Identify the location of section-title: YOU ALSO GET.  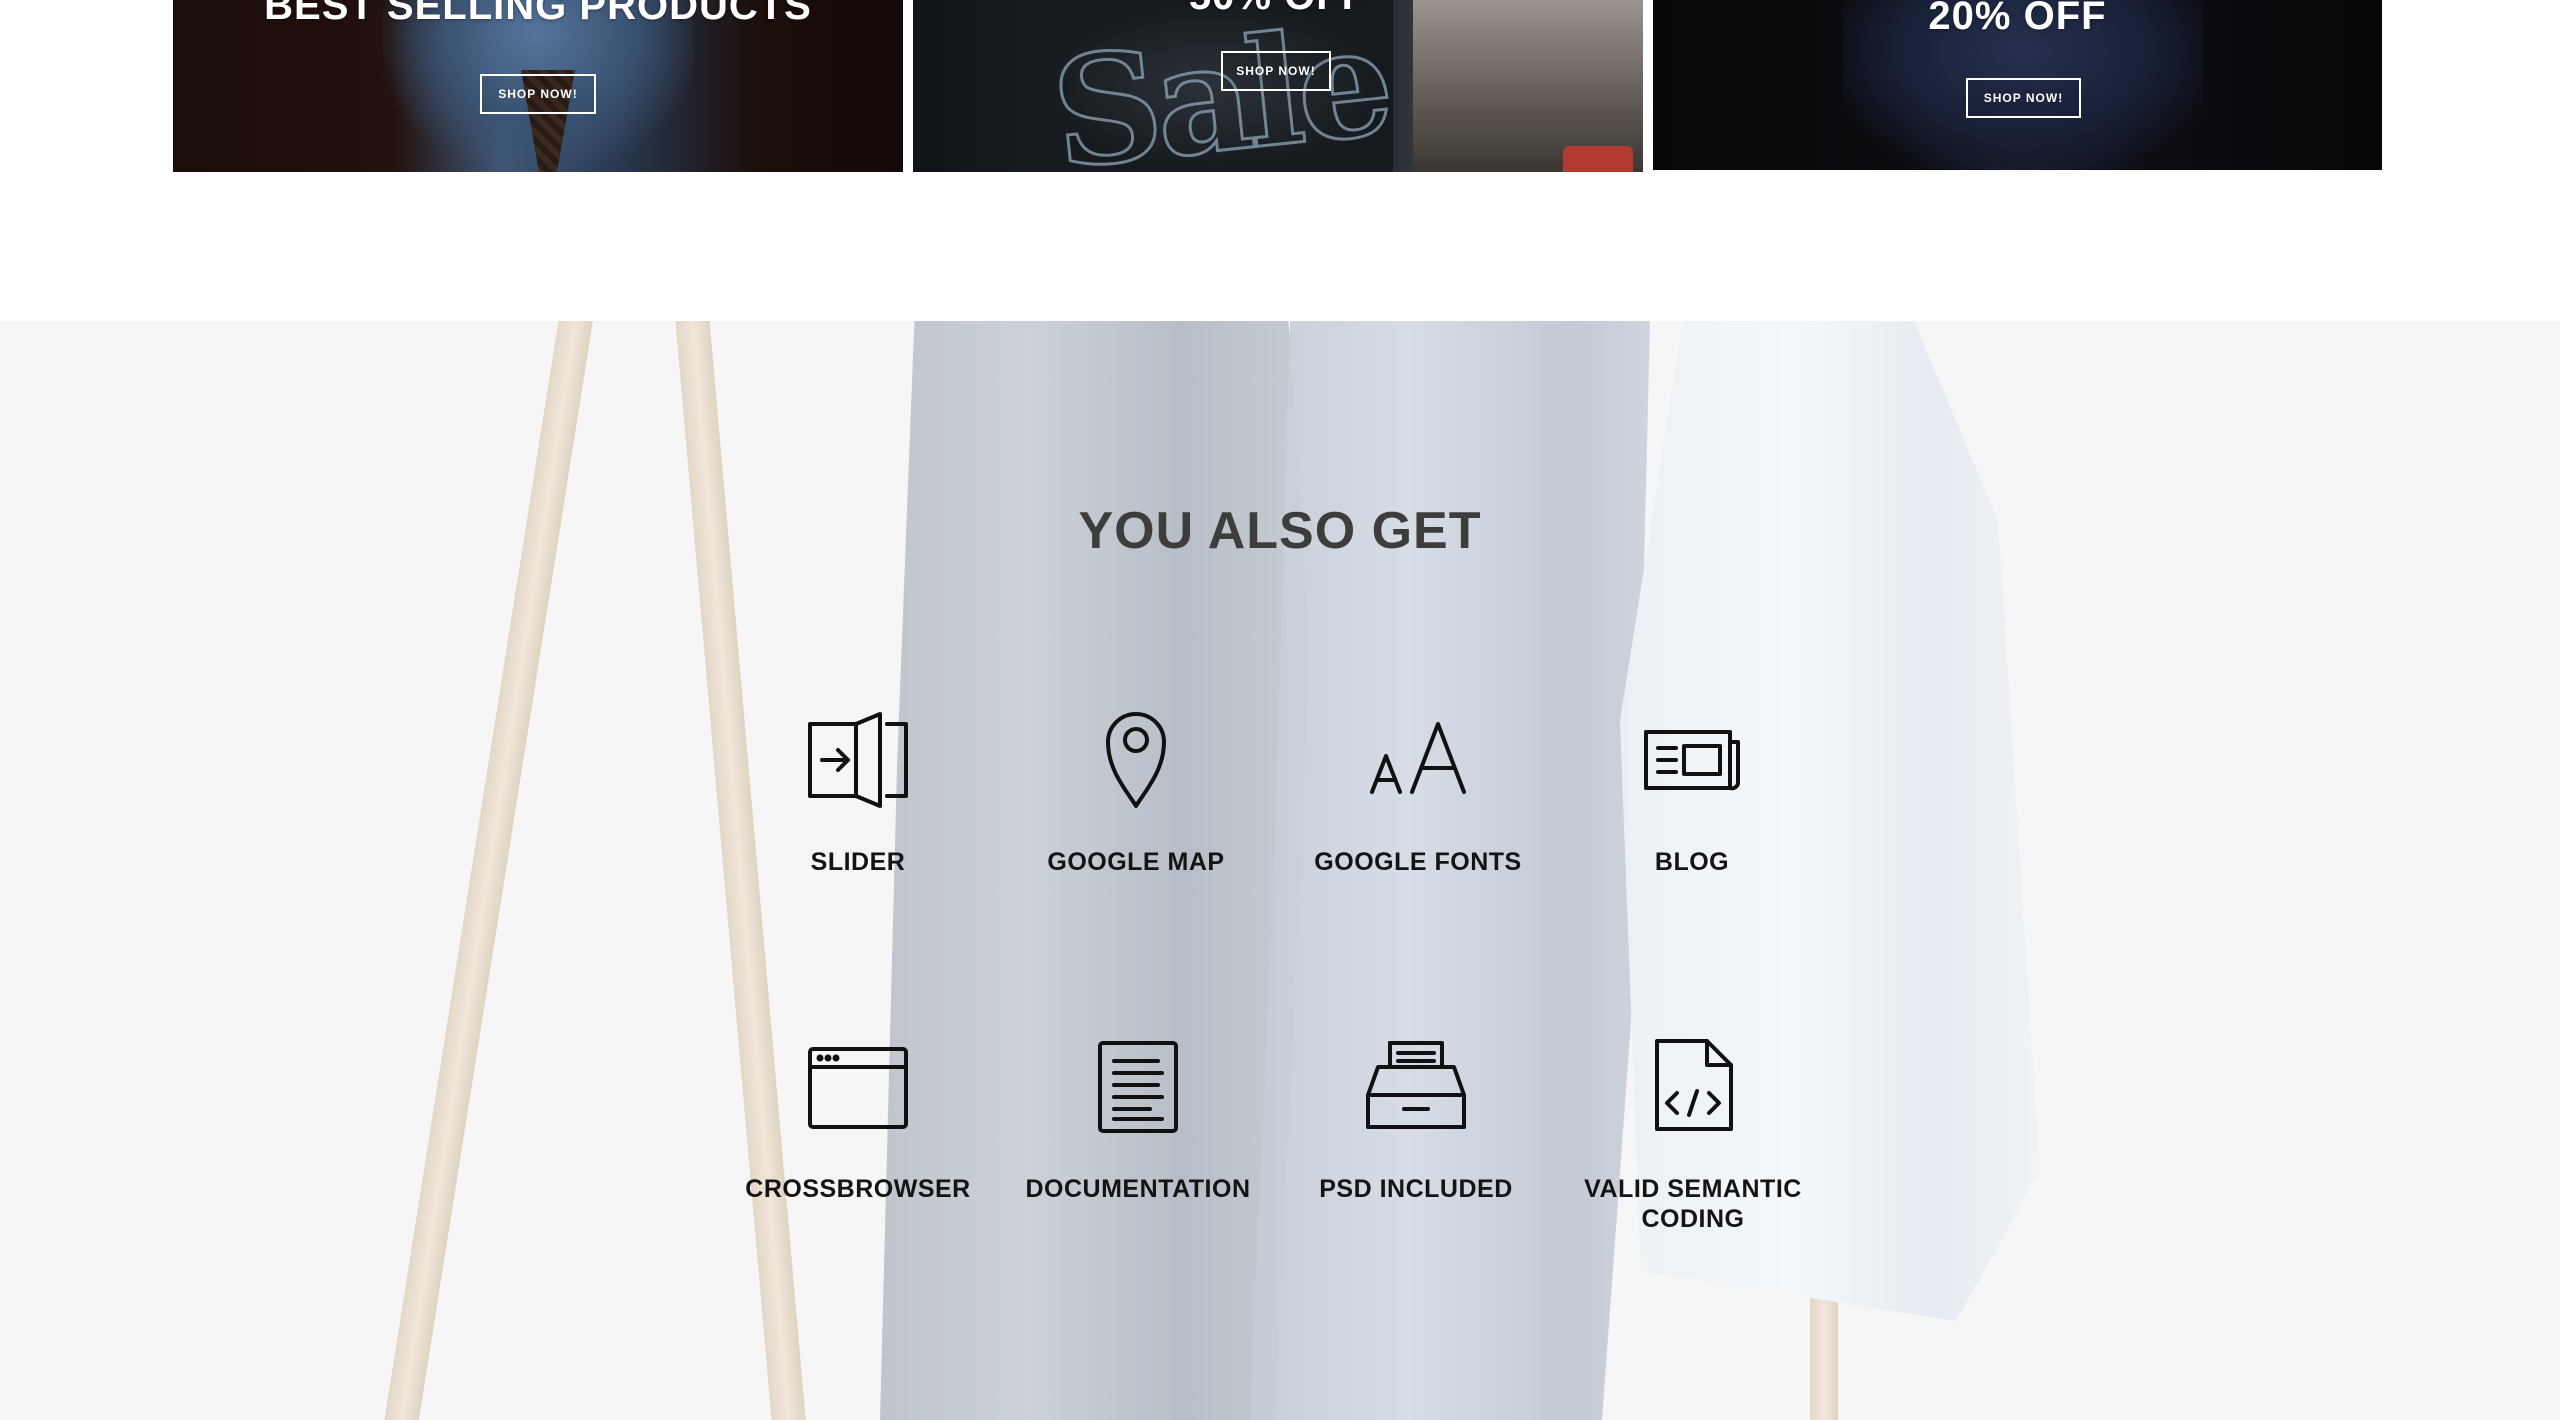
(1280, 531).